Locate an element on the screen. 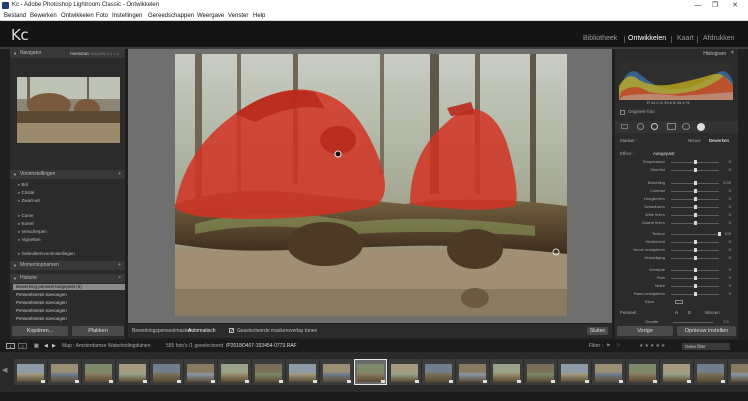 The height and width of the screenshot is (401, 748). show-overlay-checkbox: ✓ is located at coordinates (231, 331).